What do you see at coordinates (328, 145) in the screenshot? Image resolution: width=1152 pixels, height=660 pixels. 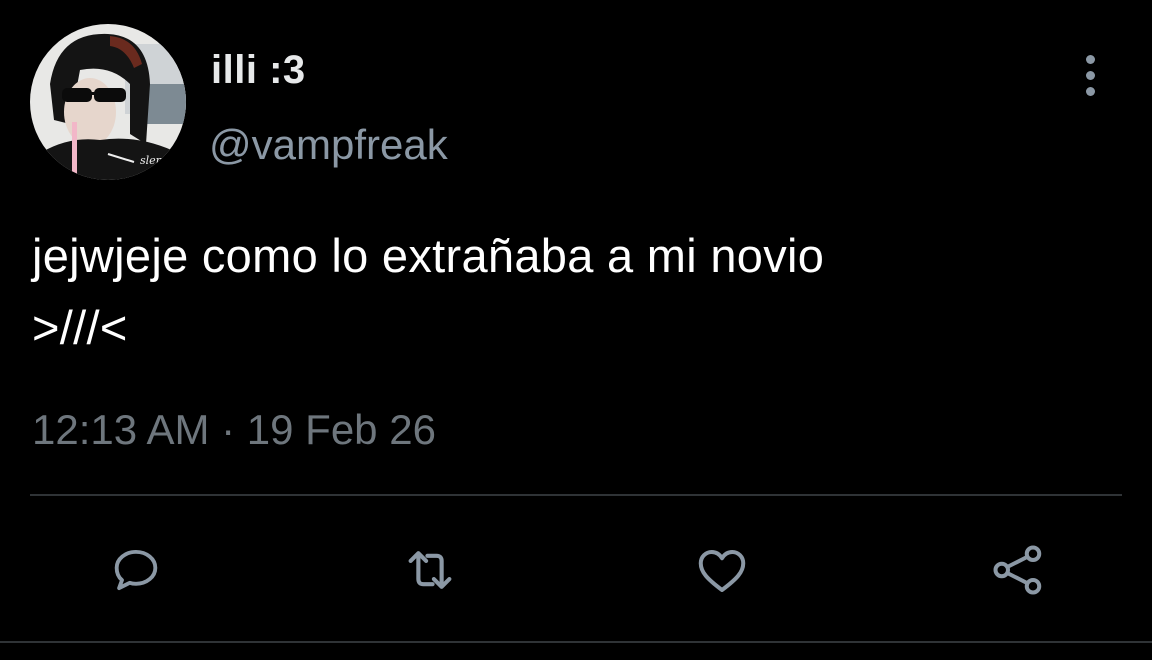 I see `user-handle: @vampfreak` at bounding box center [328, 145].